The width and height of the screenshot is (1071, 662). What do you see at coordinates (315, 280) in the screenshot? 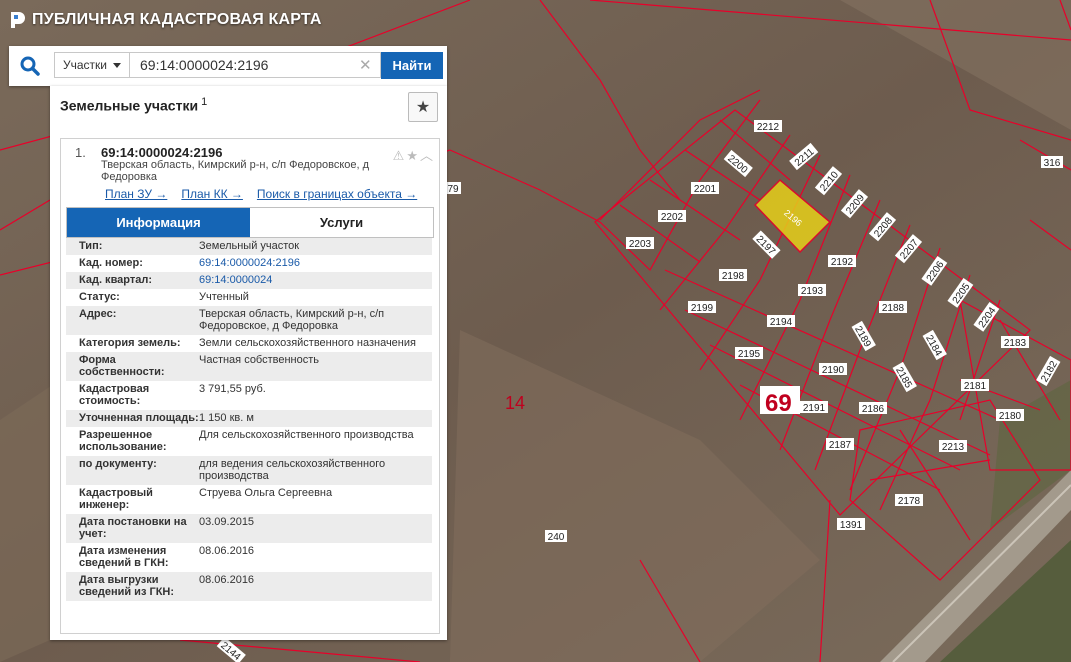
I see `cad-quarter-link: 69:14:0000024` at bounding box center [315, 280].